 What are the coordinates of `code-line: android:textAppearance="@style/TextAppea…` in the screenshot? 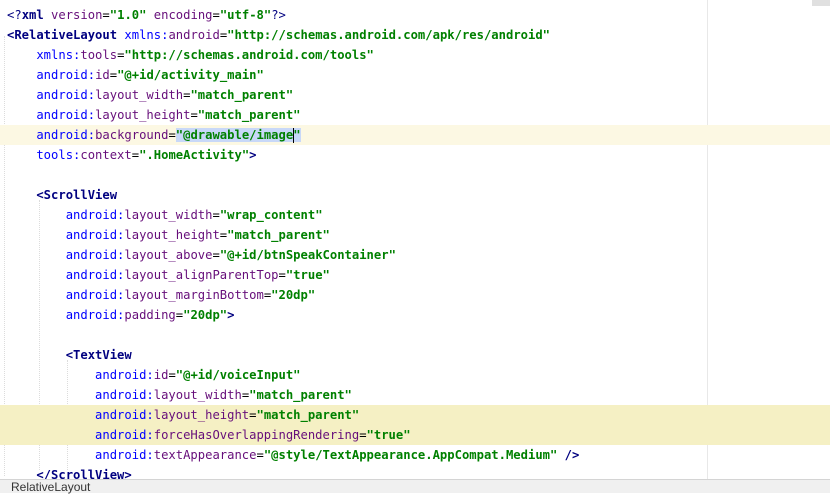 It's located at (415, 455).